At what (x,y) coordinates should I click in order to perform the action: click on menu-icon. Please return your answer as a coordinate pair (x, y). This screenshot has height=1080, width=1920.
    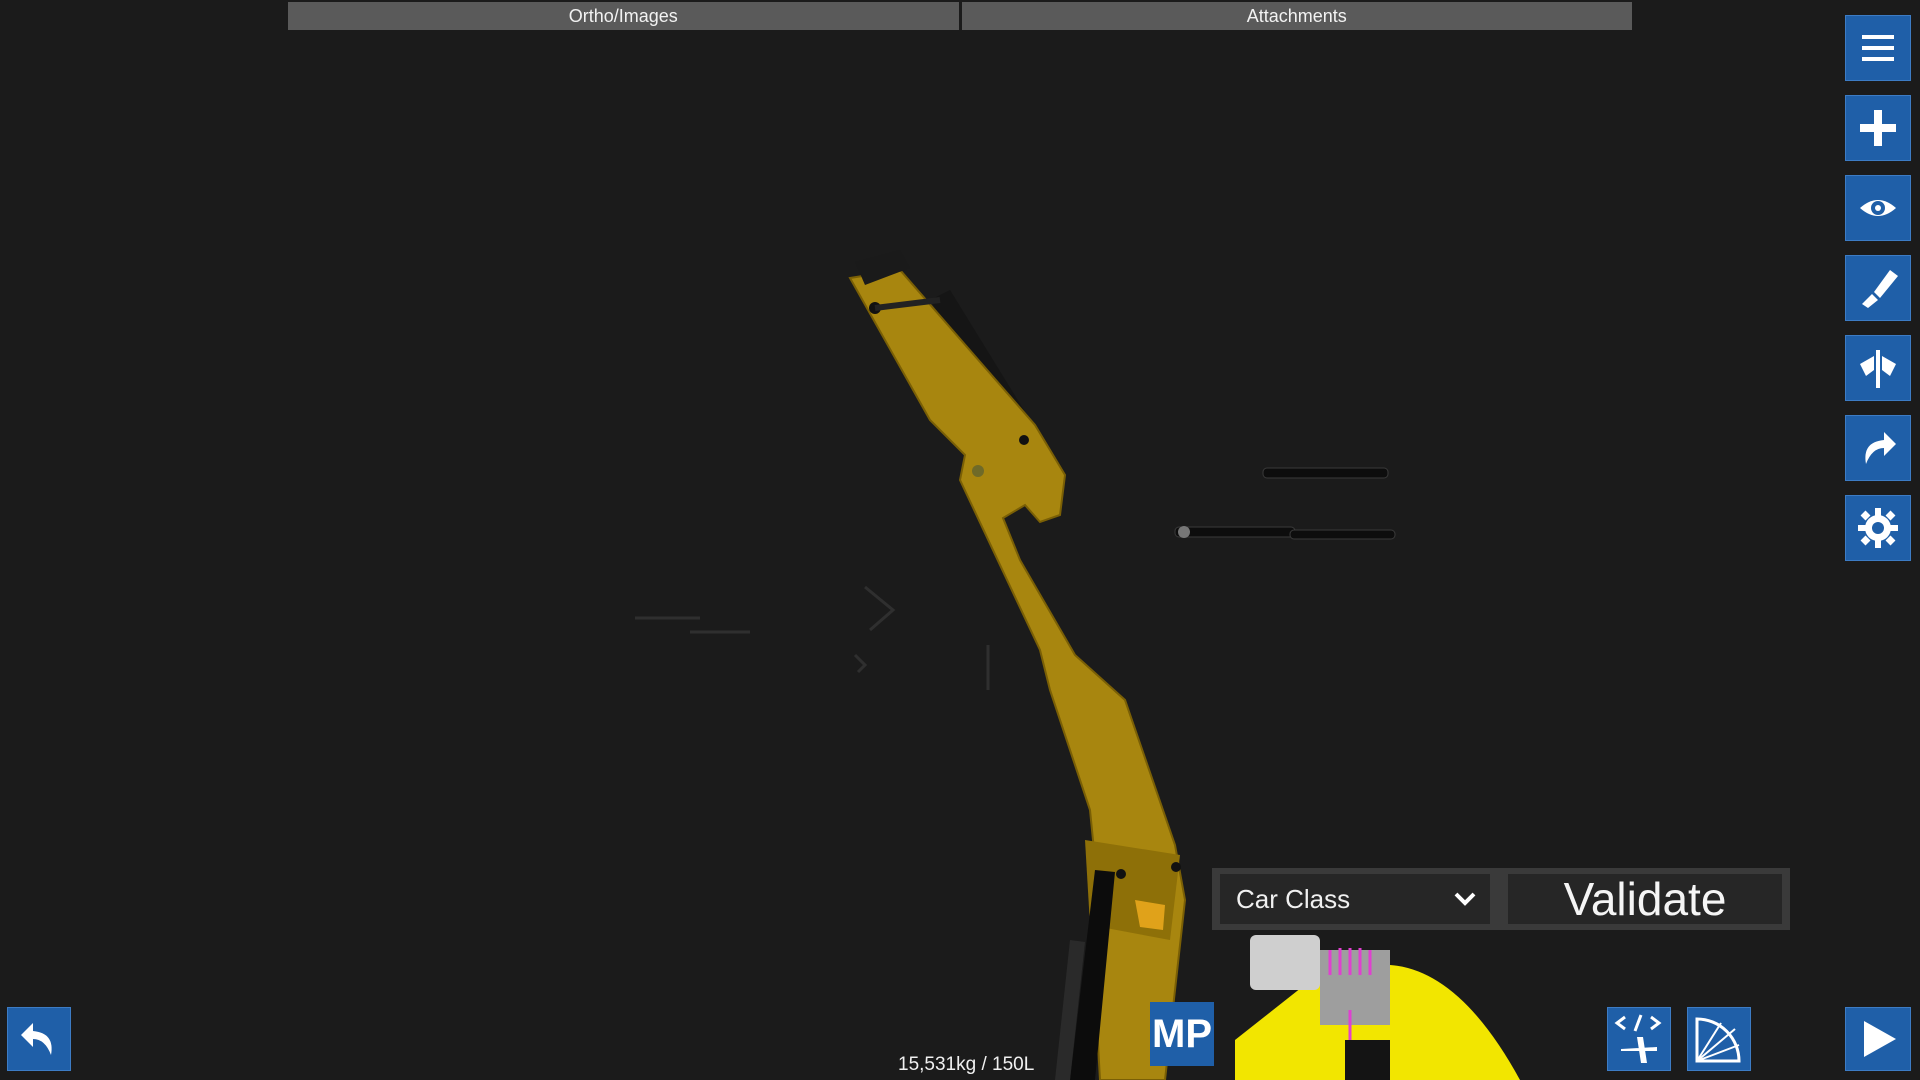
    Looking at the image, I should click on (1878, 48).